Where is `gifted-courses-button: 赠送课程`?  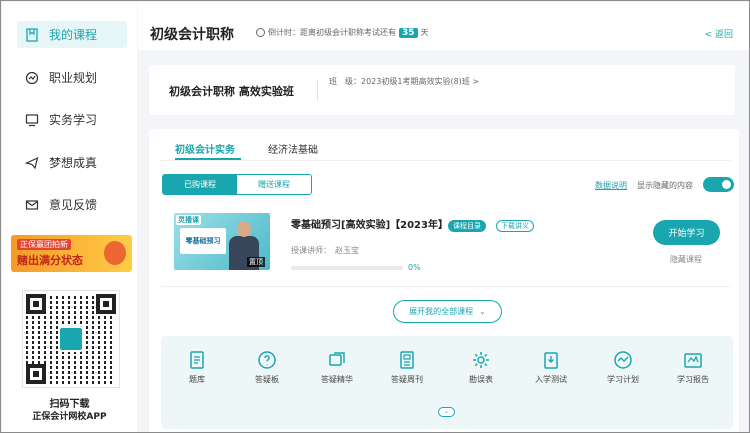
gifted-courses-button: 赠送课程 is located at coordinates (274, 184).